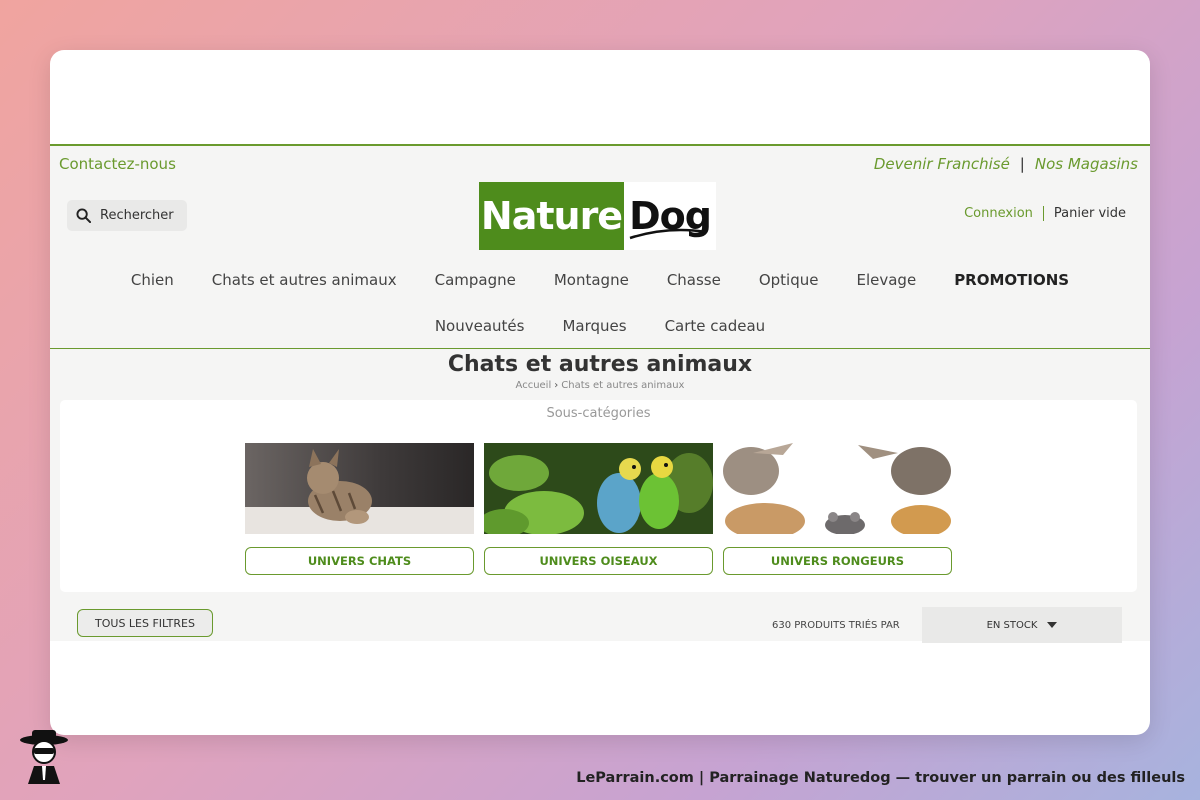 This screenshot has width=1200, height=800. I want to click on login-link: Connexion, so click(1004, 213).